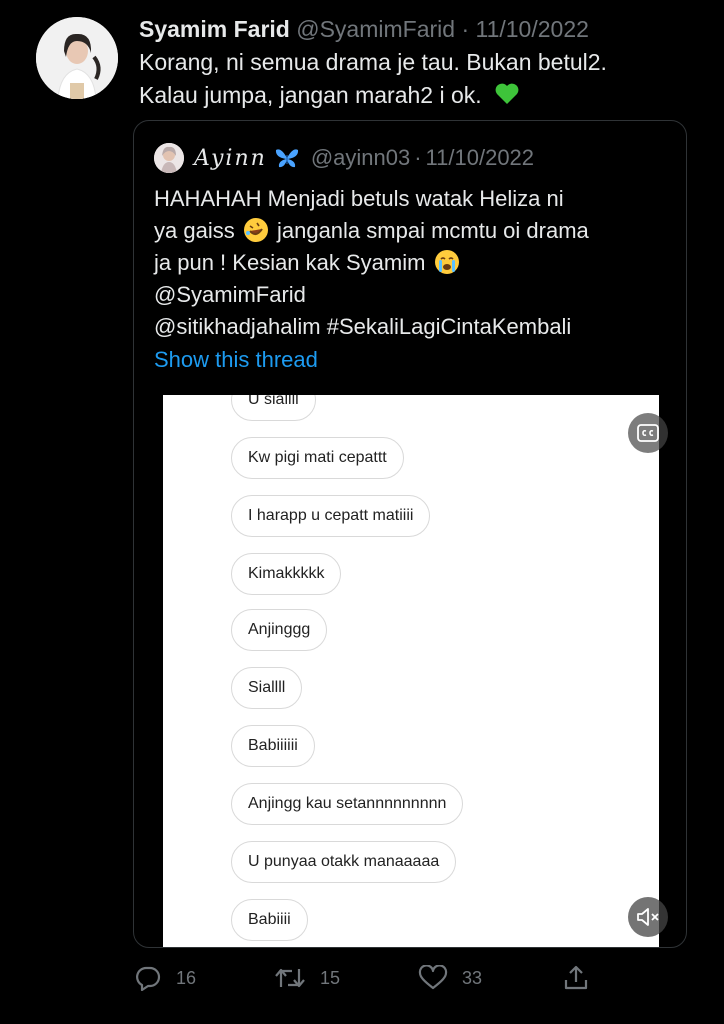  I want to click on chat-bubble: U punyaa otakk manaaaaa, so click(344, 862).